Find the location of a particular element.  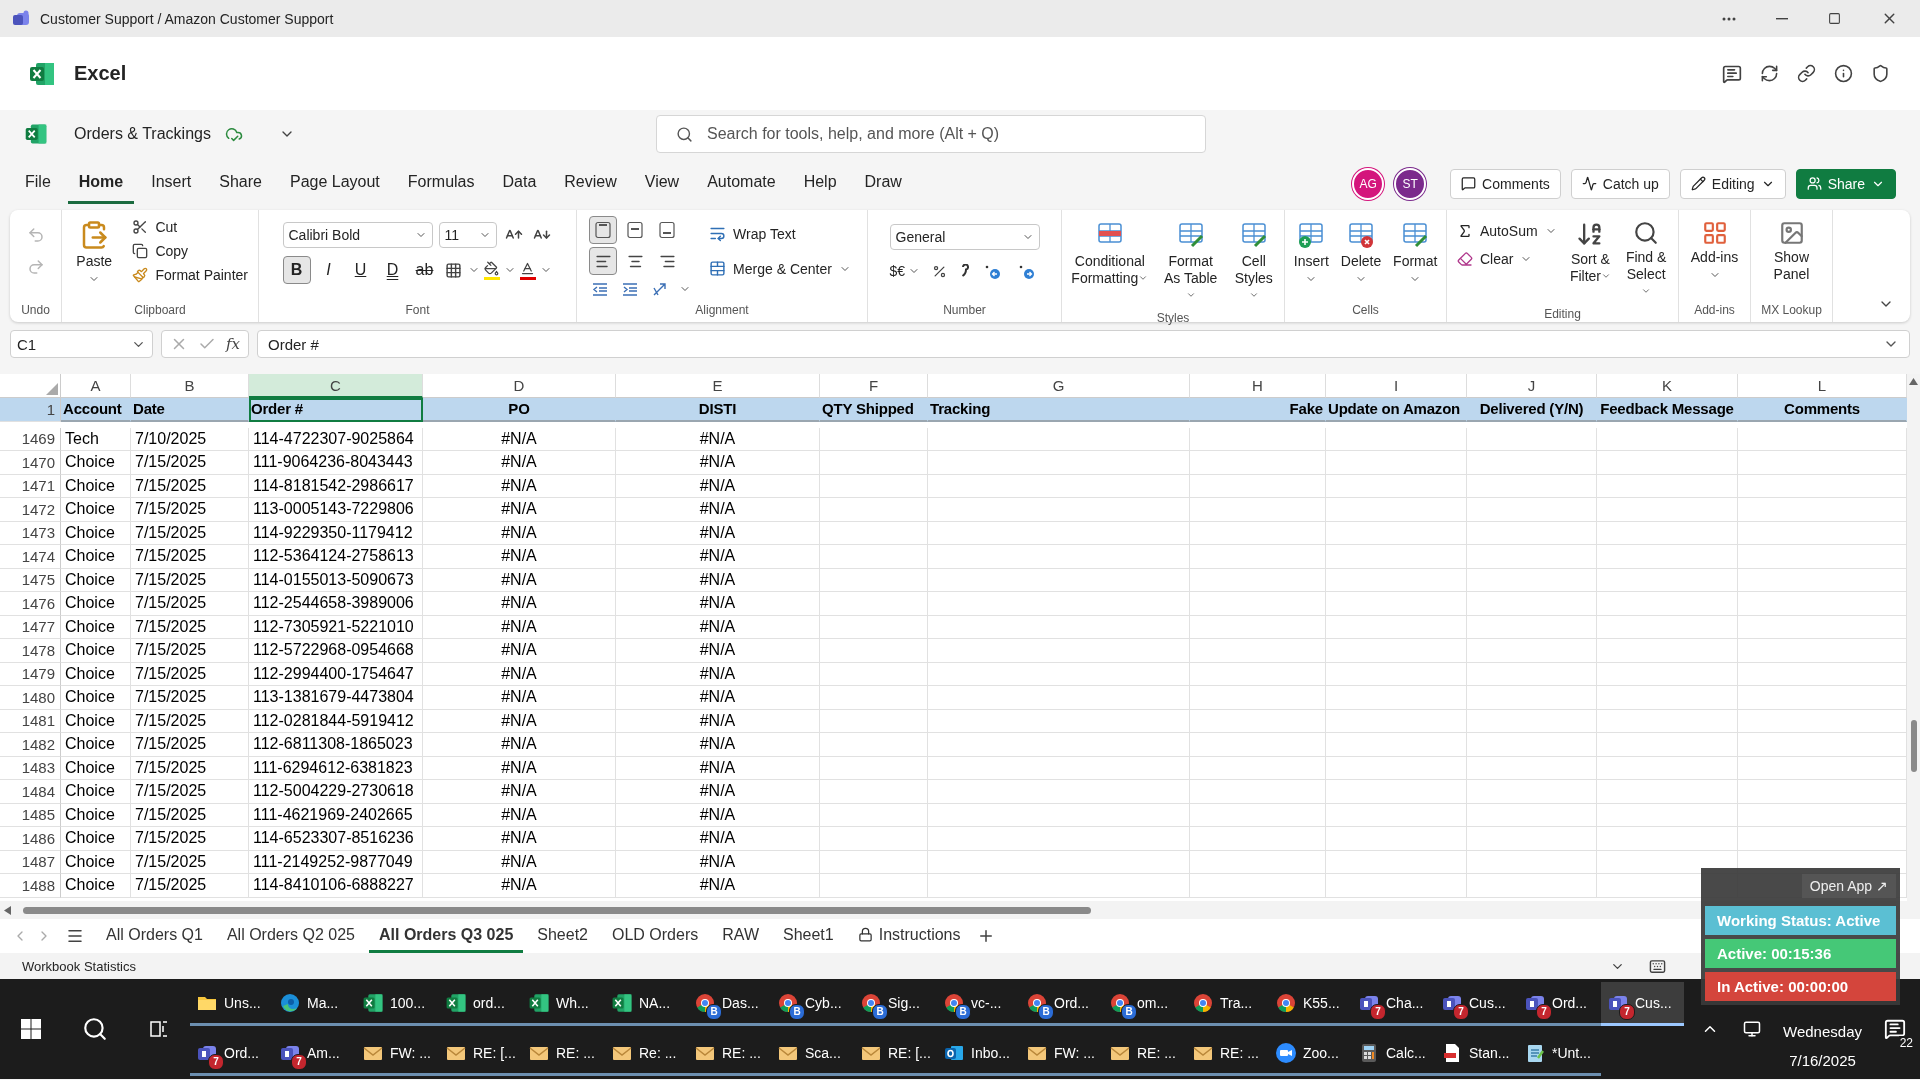

menu-tab: Help is located at coordinates (820, 183).